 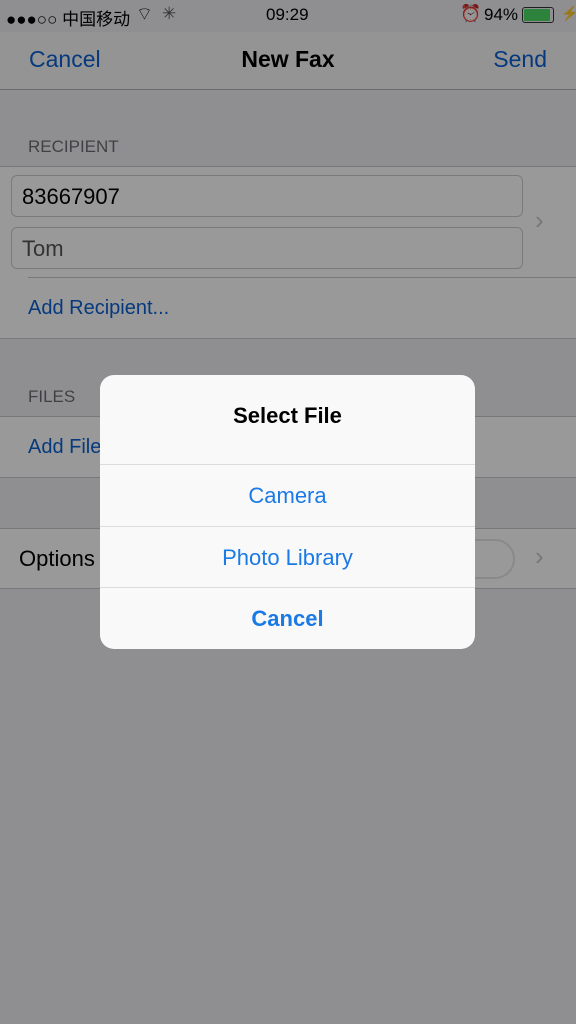 I want to click on camera-button: Camera, so click(x=287, y=494).